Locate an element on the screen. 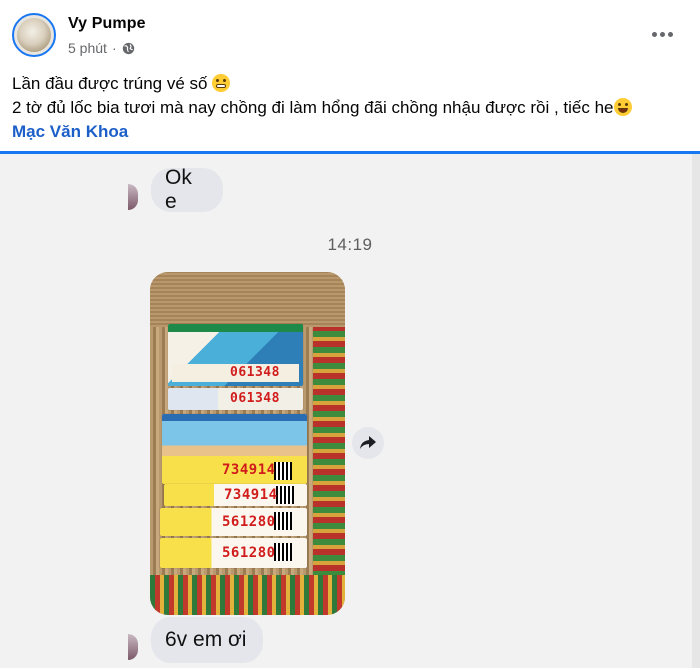 The width and height of the screenshot is (700, 668). grimace-emoji-icon is located at coordinates (221, 83).